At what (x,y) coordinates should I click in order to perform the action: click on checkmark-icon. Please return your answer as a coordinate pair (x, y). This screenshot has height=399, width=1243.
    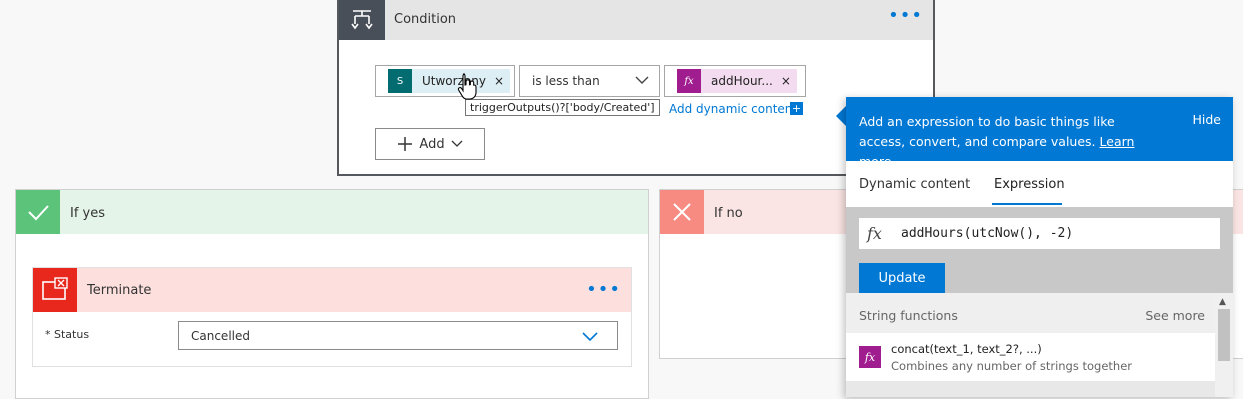
    Looking at the image, I should click on (38, 212).